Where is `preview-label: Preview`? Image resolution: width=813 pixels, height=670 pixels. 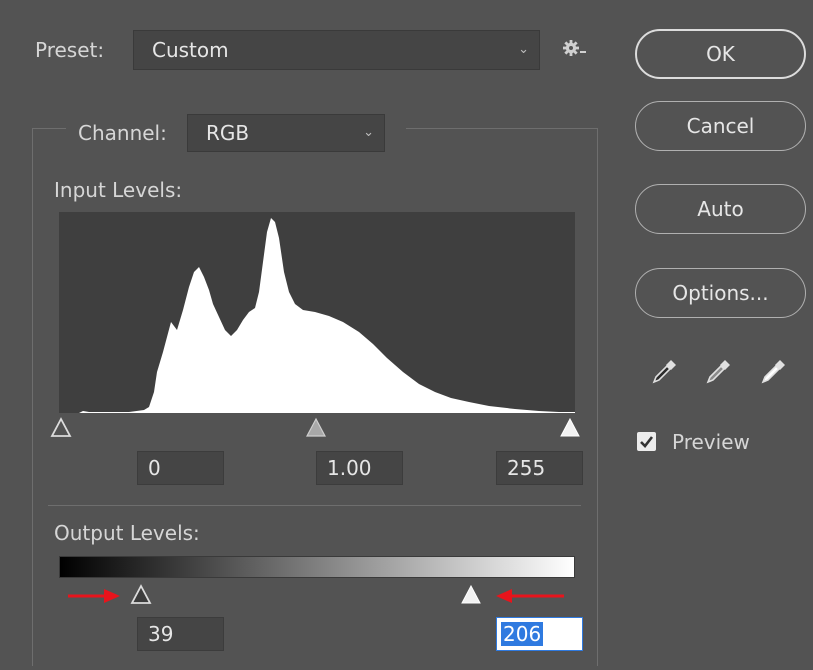 preview-label: Preview is located at coordinates (711, 442).